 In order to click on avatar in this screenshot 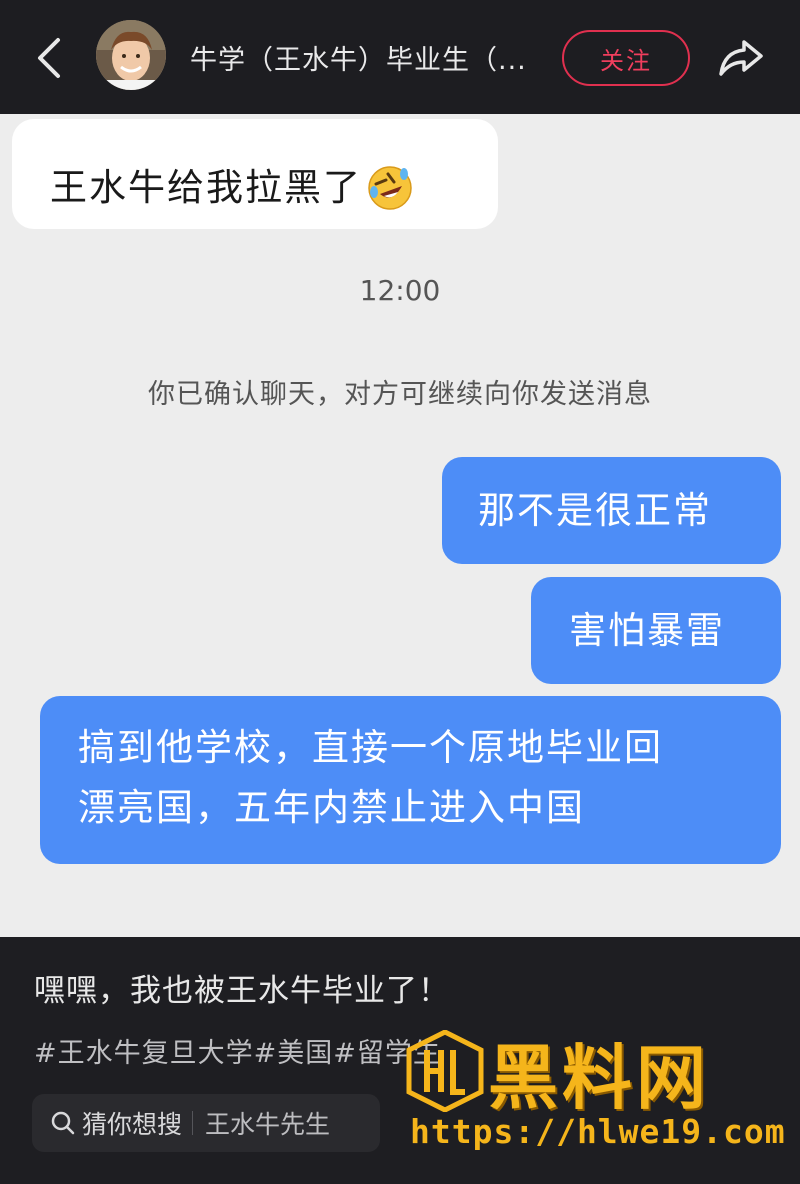, I will do `click(131, 55)`.